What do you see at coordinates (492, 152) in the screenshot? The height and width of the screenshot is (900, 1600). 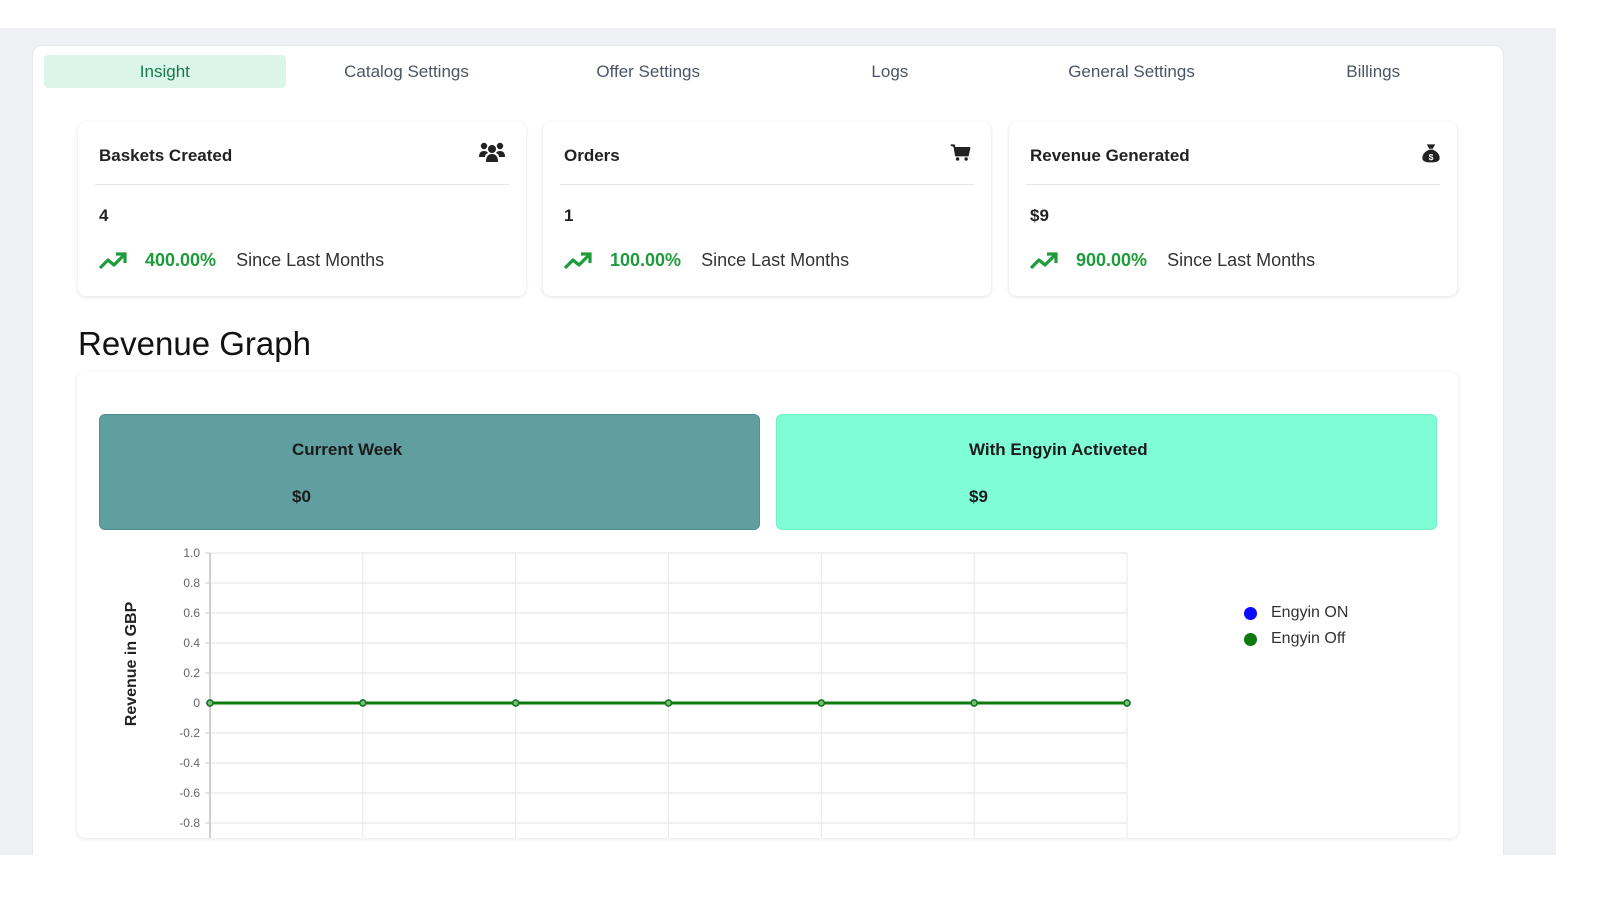 I see `users-icon` at bounding box center [492, 152].